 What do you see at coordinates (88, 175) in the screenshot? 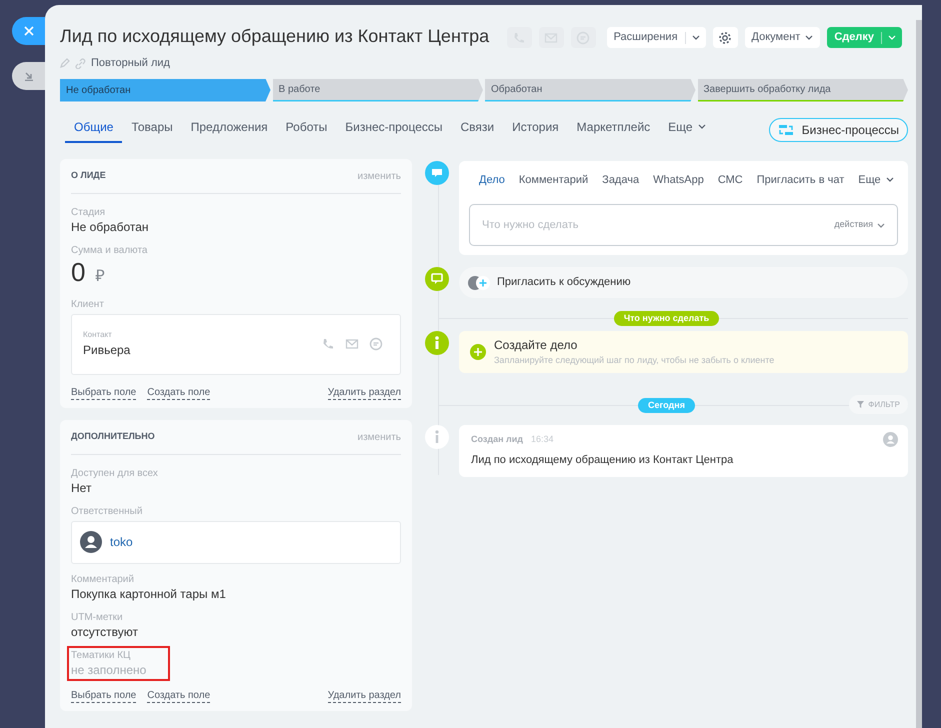
I see `section-title: О ЛИДЕ` at bounding box center [88, 175].